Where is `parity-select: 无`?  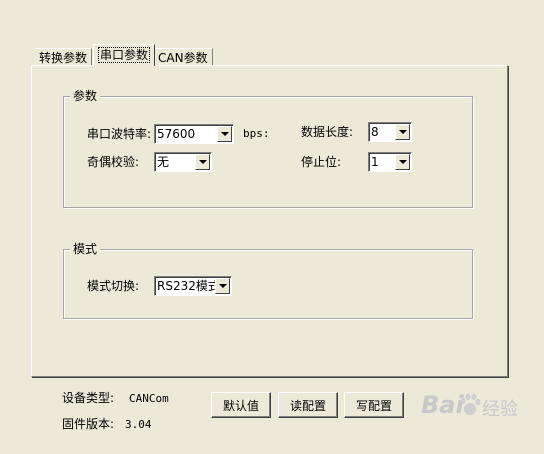 parity-select: 无 is located at coordinates (183, 162).